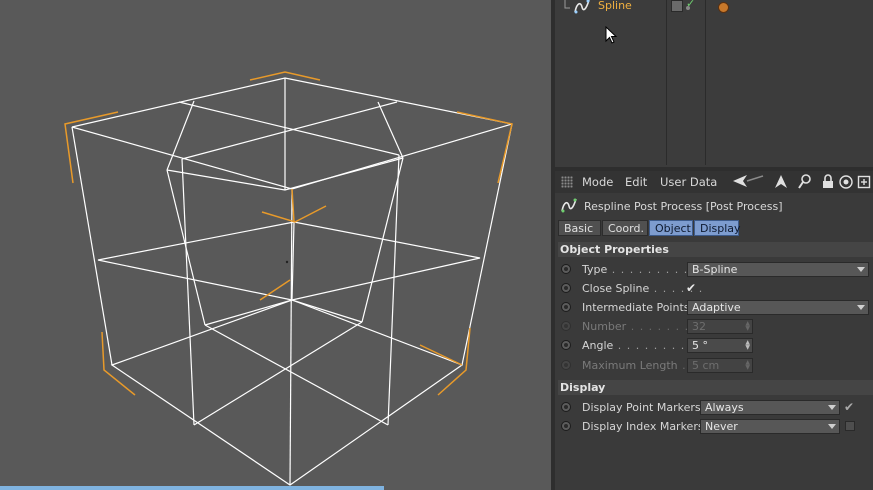 The image size is (873, 490). Describe the element at coordinates (598, 345) in the screenshot. I see `property-label: Angle` at that location.